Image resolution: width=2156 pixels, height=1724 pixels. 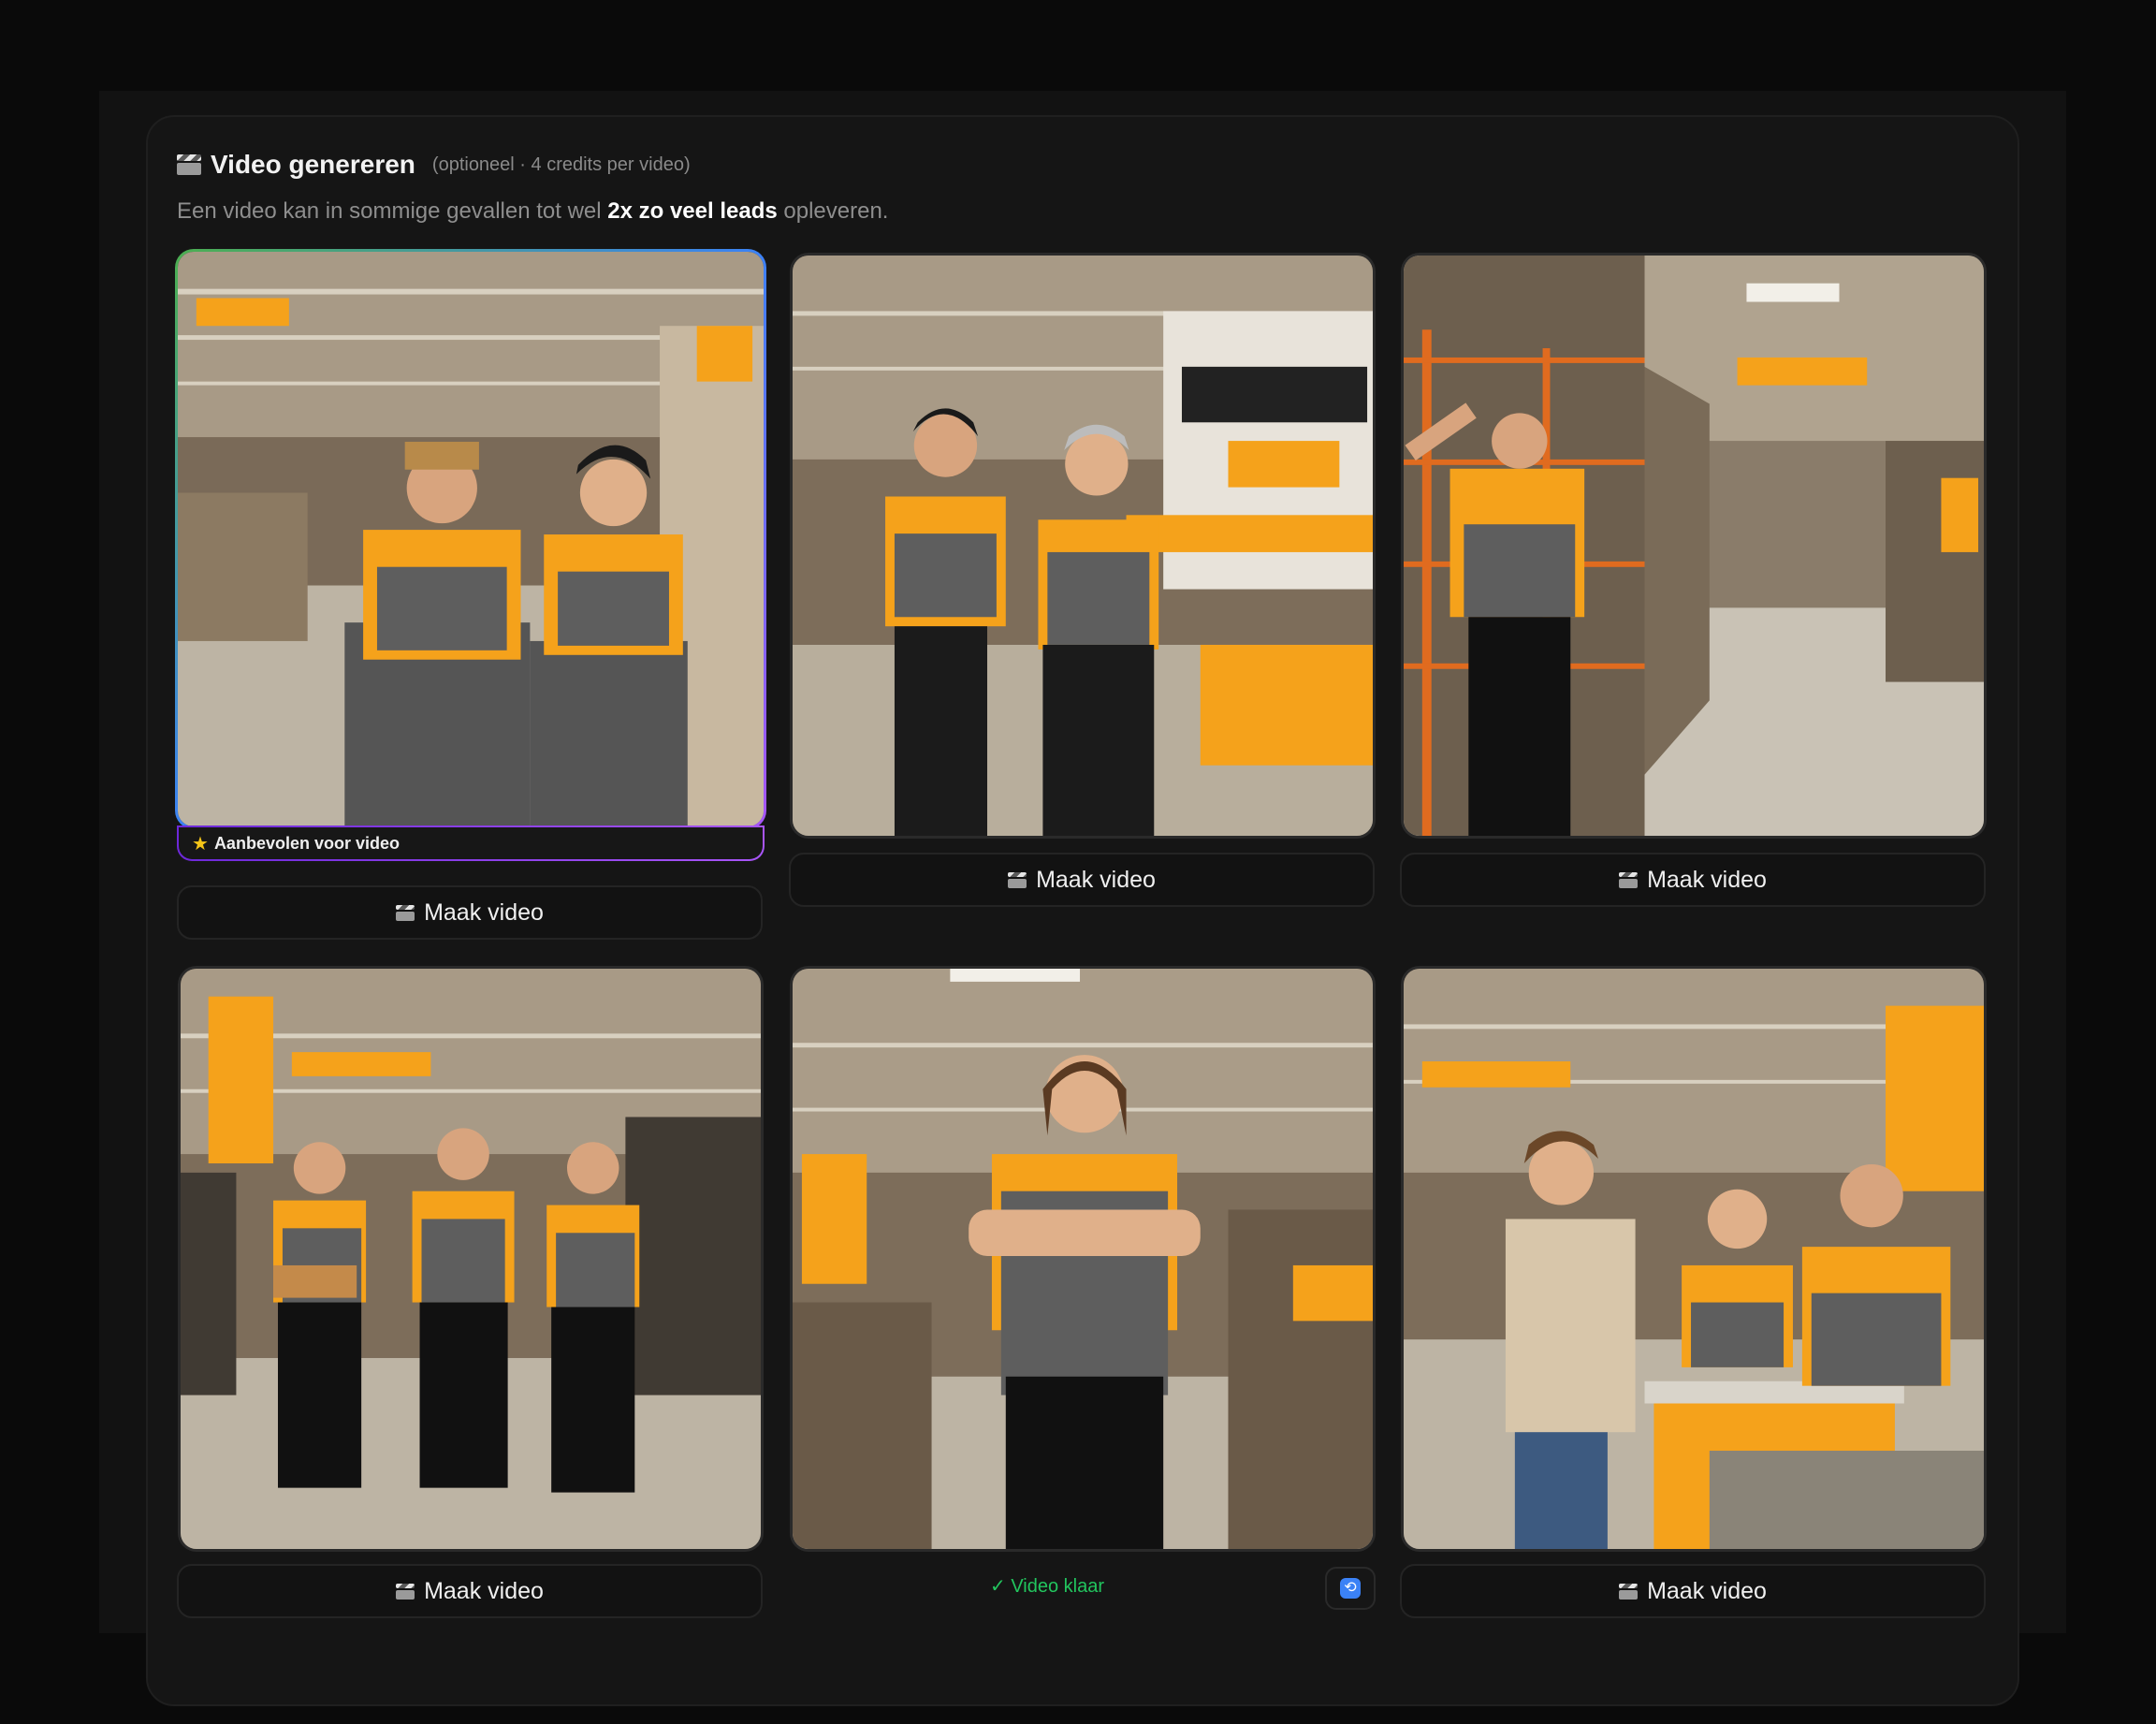 I want to click on make-video-button-3: Maak video, so click(x=1693, y=880).